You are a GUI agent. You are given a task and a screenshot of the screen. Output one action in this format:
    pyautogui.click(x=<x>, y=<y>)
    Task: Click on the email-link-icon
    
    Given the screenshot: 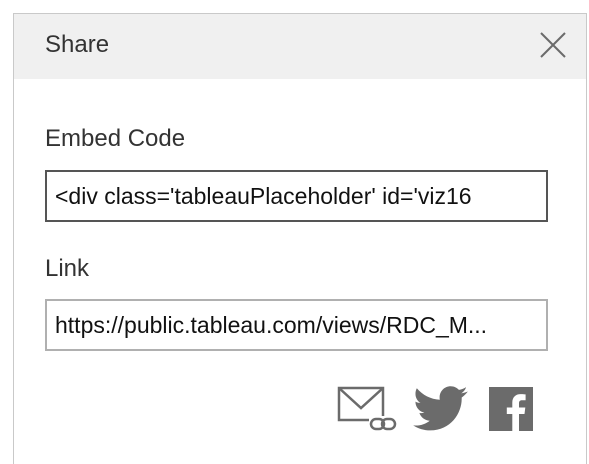 What is the action you would take?
    pyautogui.click(x=368, y=409)
    